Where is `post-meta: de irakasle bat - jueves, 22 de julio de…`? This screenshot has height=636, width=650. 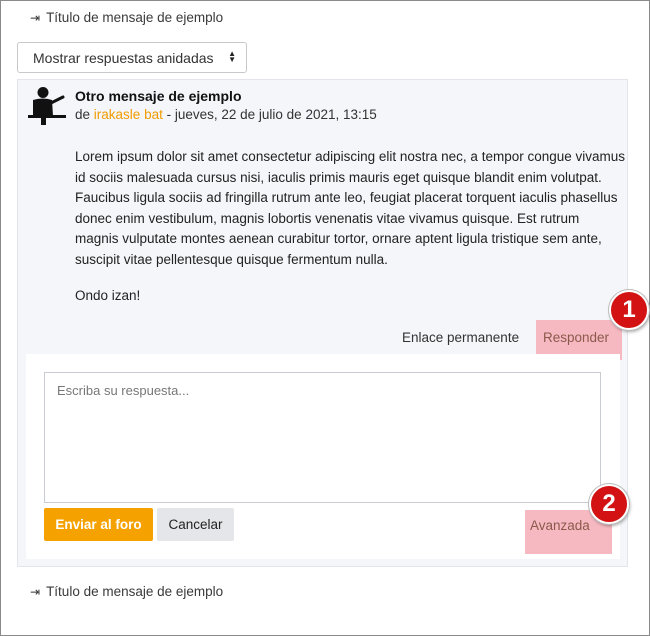 post-meta: de irakasle bat - jueves, 22 de julio de… is located at coordinates (226, 114).